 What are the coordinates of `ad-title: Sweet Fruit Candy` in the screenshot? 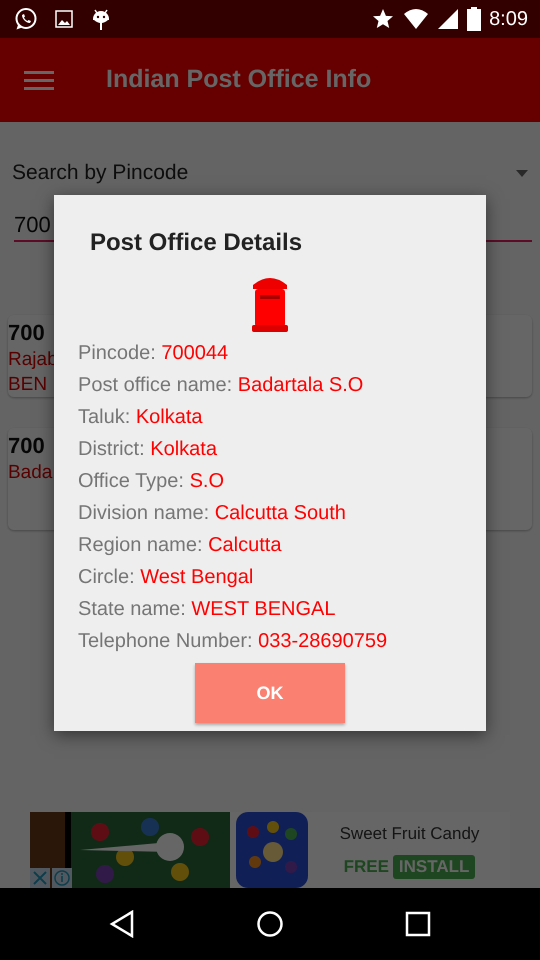 It's located at (410, 833).